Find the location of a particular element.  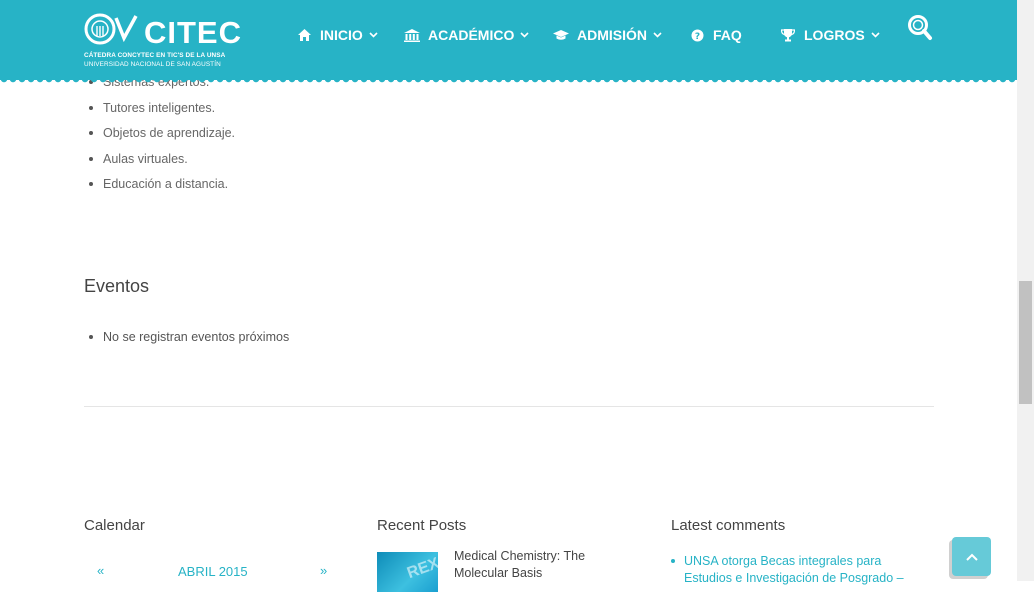

calendar-next-button: » is located at coordinates (323, 570).